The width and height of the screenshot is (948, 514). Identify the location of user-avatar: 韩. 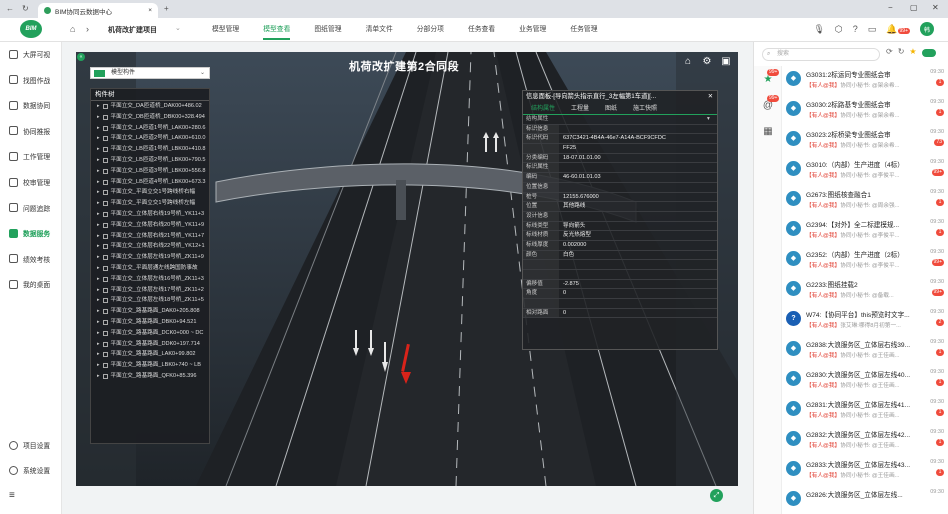
(927, 29).